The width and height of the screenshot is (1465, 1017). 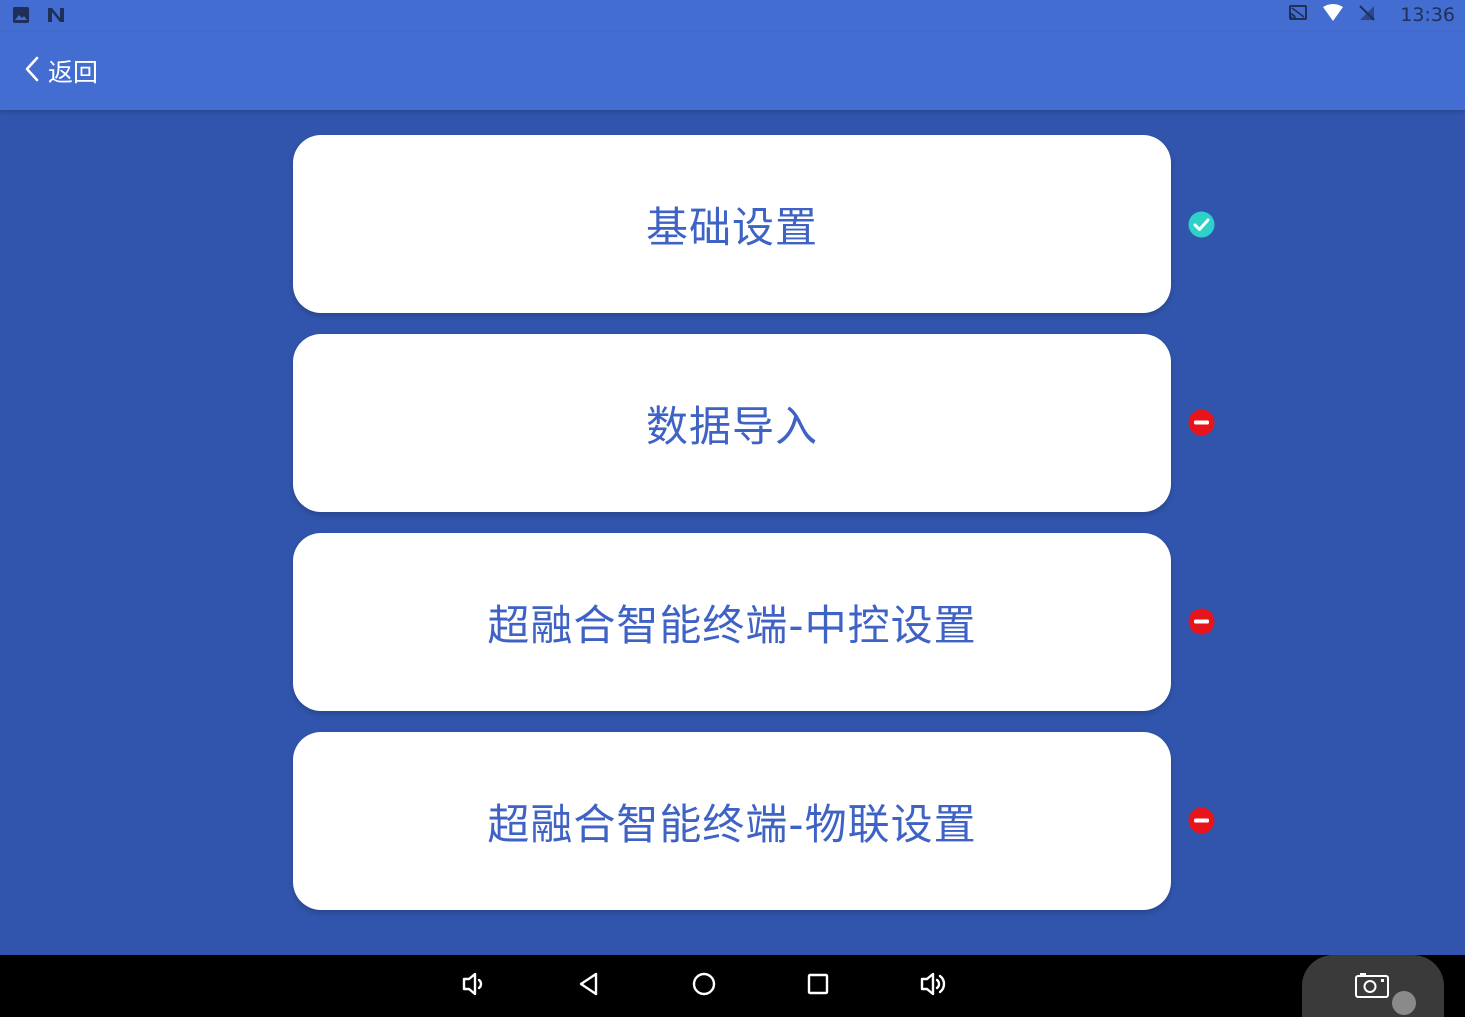 I want to click on n-notification-icon, so click(x=56, y=17).